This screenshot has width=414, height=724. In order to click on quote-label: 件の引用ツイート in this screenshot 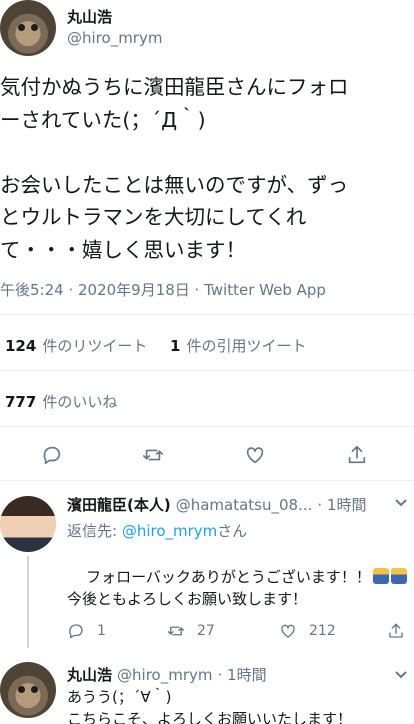, I will do `click(246, 346)`.